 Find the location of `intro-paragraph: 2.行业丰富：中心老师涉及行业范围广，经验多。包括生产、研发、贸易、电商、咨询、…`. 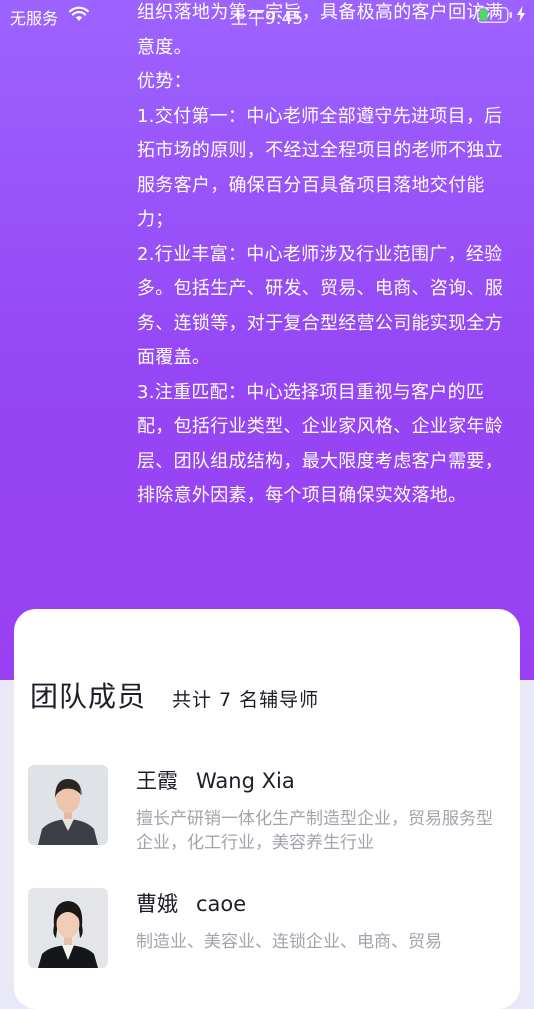

intro-paragraph: 2.行业丰富：中心老师涉及行业范围广，经验多。包括生产、研发、贸易、电商、咨询、… is located at coordinates (320, 306).